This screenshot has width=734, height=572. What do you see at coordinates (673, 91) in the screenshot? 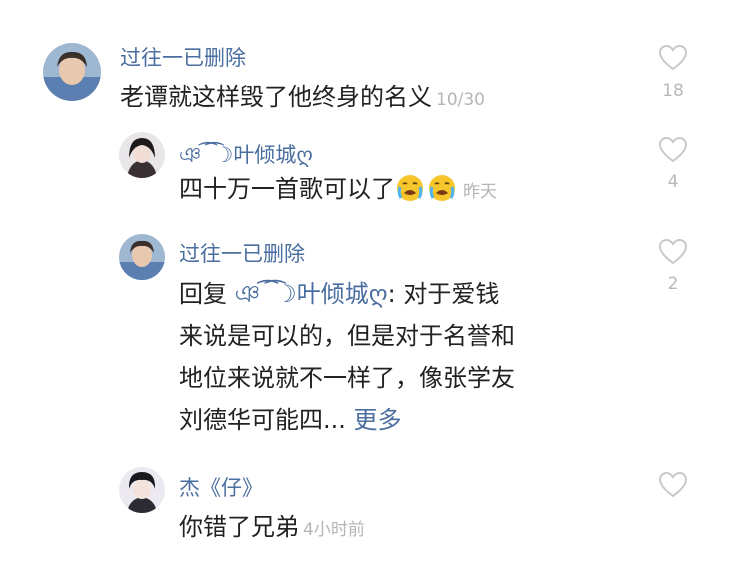
I see `like-count: 18` at bounding box center [673, 91].